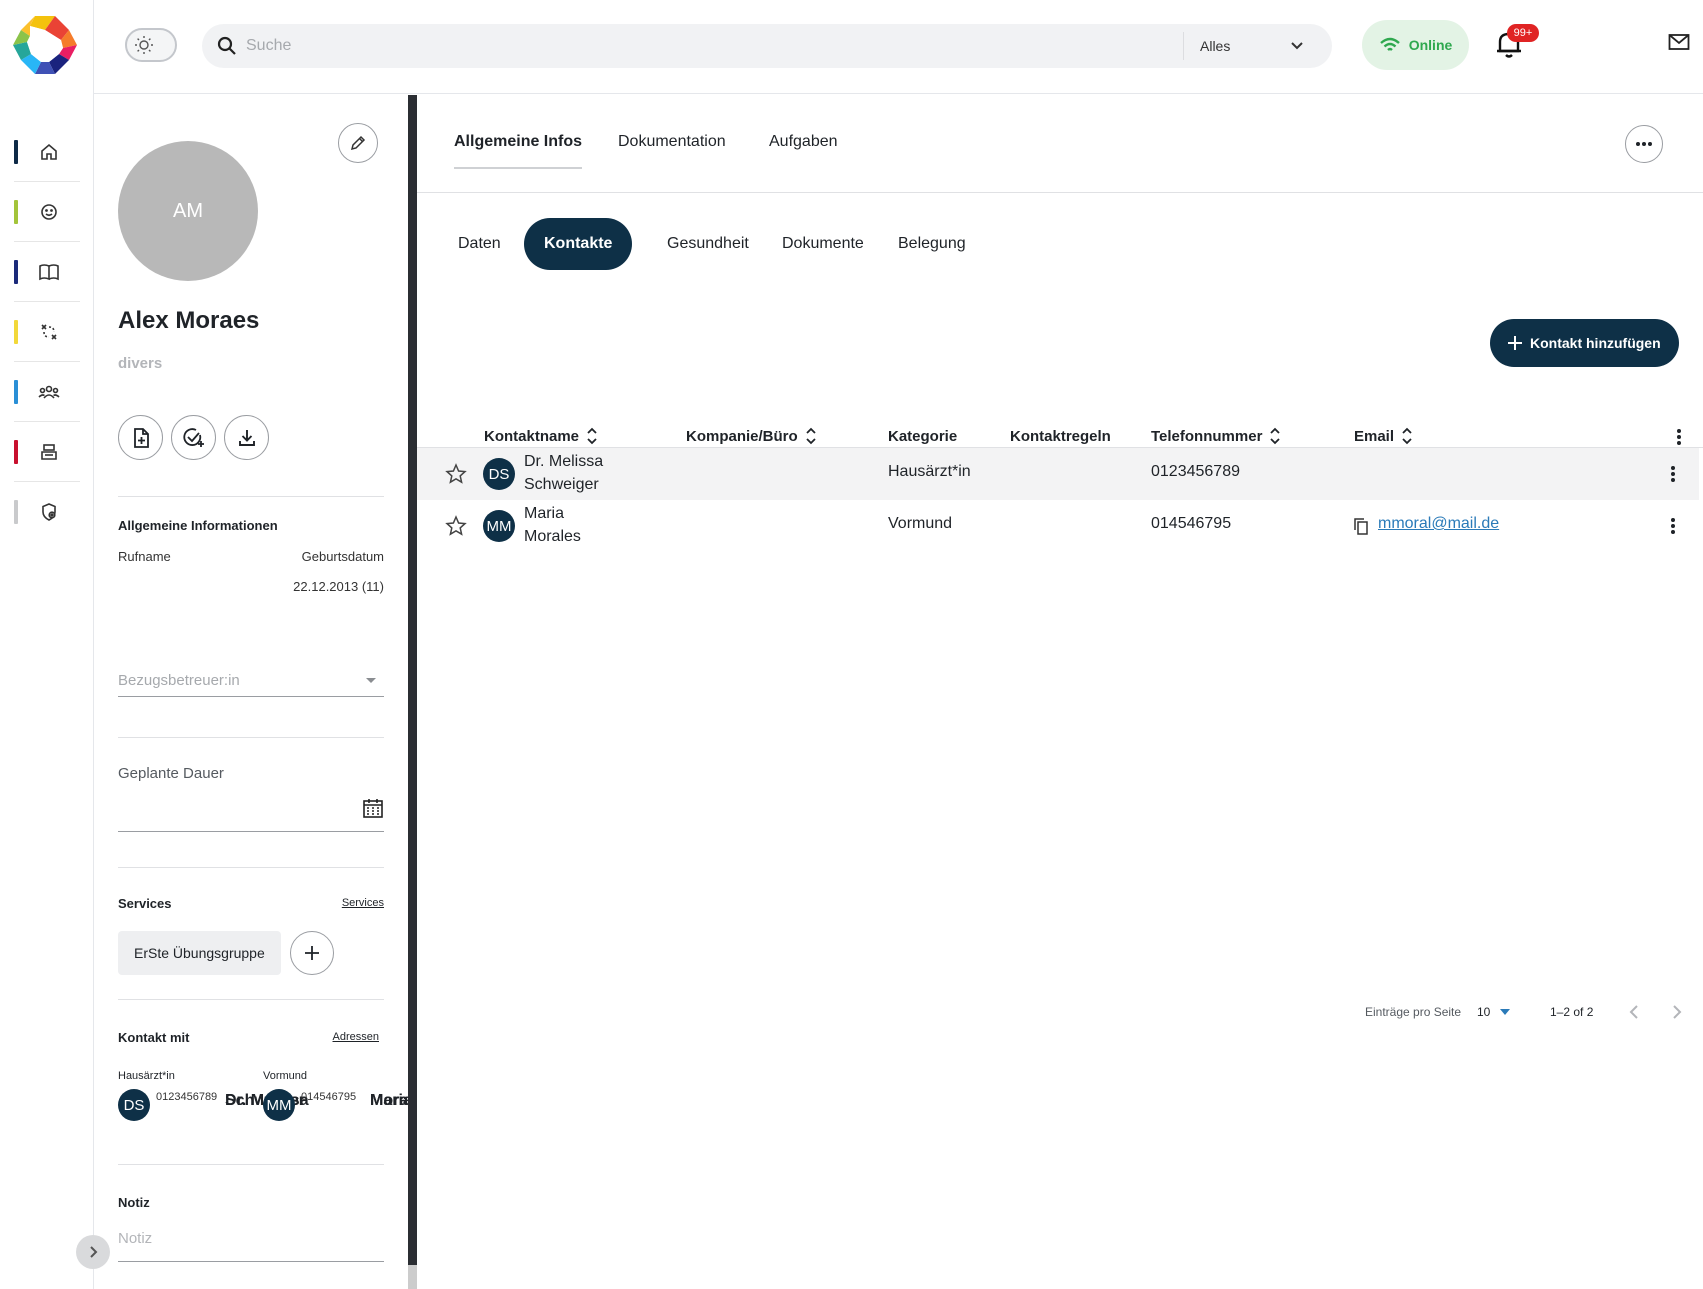 The width and height of the screenshot is (1703, 1289). Describe the element at coordinates (373, 808) in the screenshot. I see `calendar-icon` at that location.